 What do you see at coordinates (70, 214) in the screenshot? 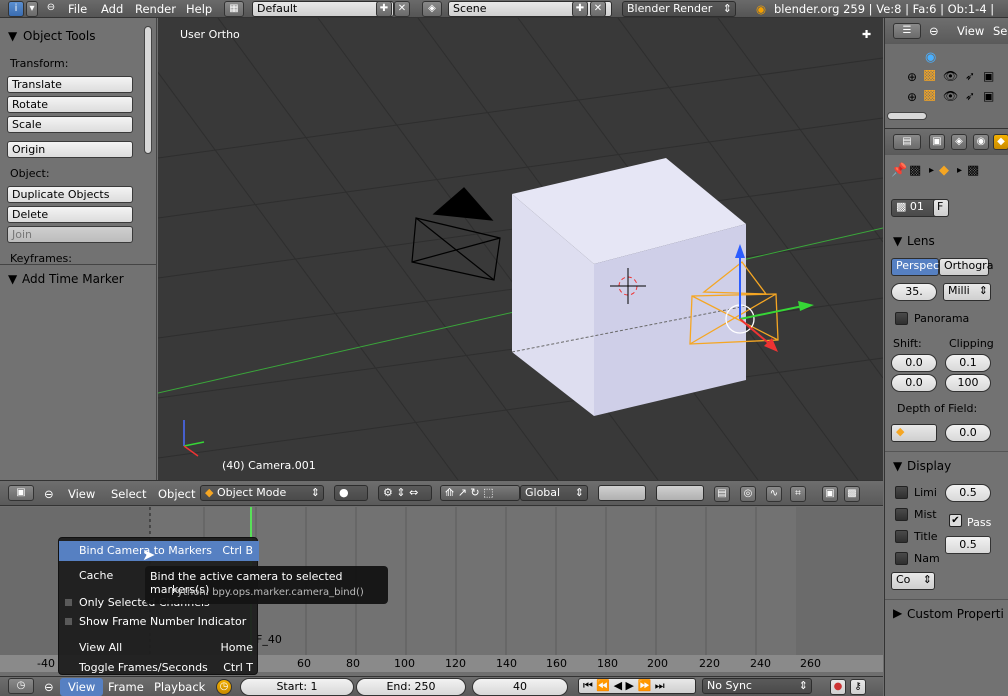
I see `delete-button: Delete` at bounding box center [70, 214].